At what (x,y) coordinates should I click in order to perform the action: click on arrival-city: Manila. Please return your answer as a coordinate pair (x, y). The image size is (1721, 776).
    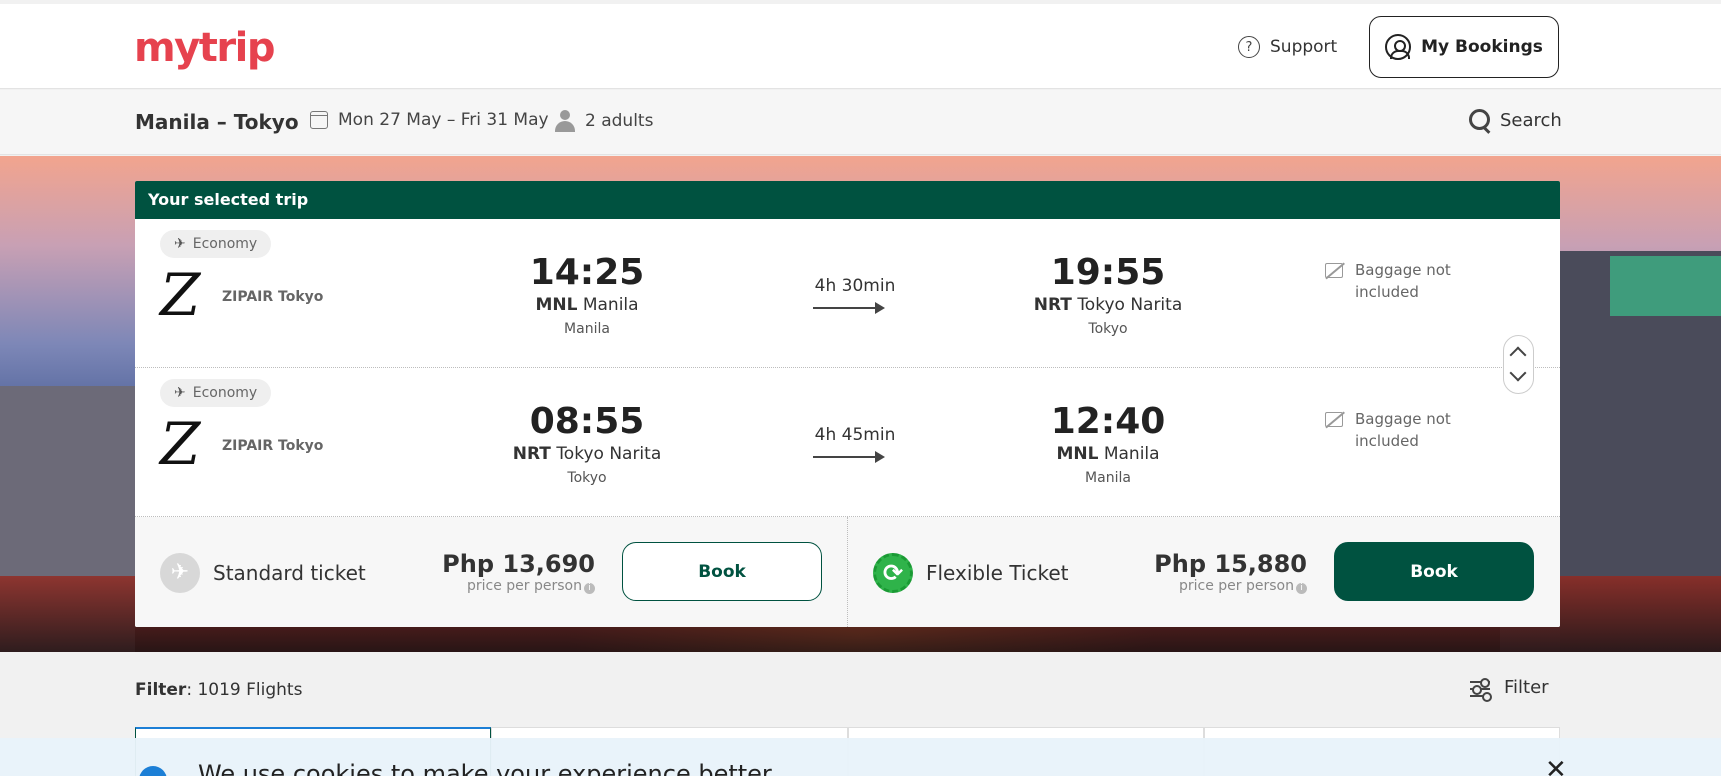
    Looking at the image, I should click on (1108, 478).